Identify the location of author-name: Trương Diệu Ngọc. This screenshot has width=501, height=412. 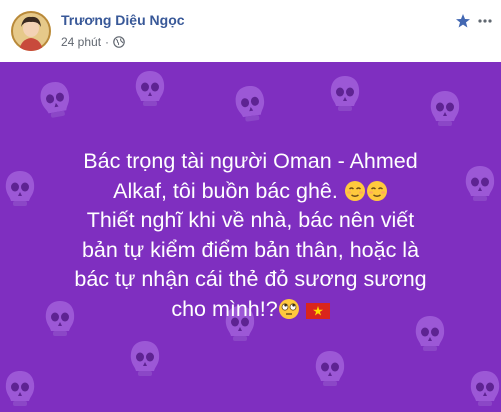
(123, 20).